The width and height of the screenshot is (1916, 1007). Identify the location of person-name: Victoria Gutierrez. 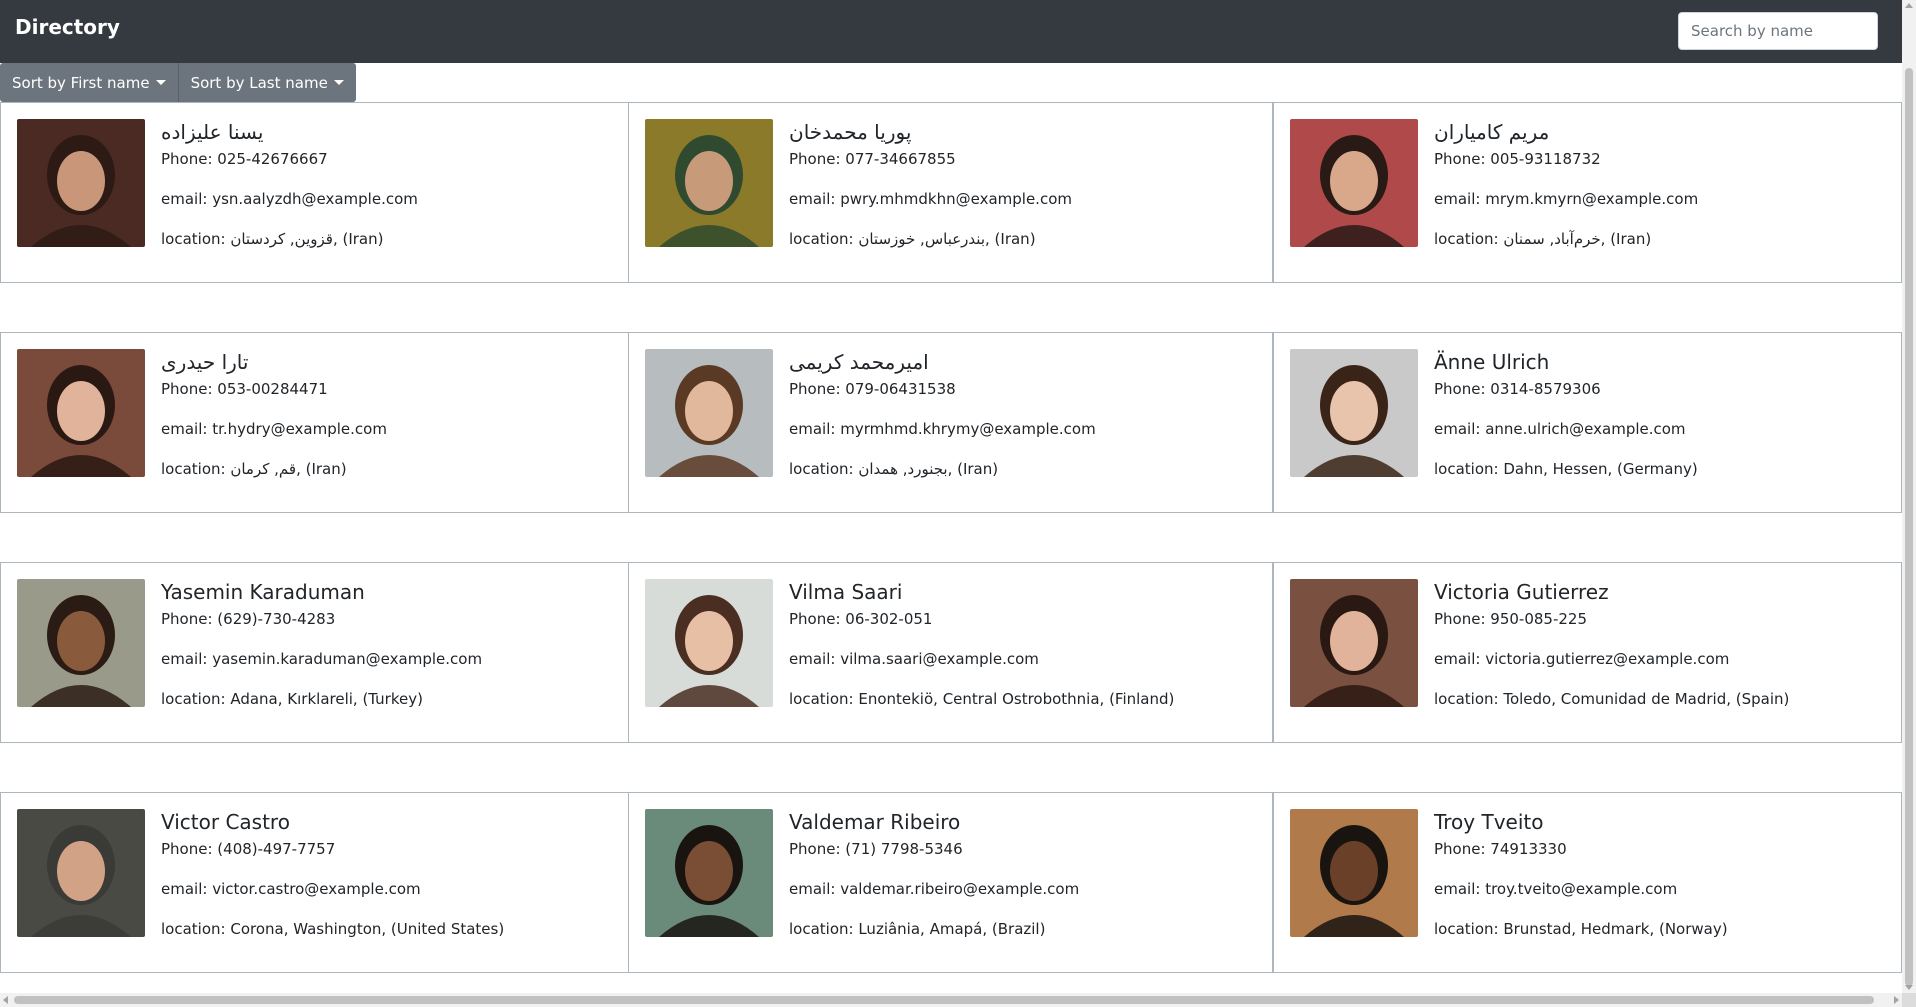
(1521, 592).